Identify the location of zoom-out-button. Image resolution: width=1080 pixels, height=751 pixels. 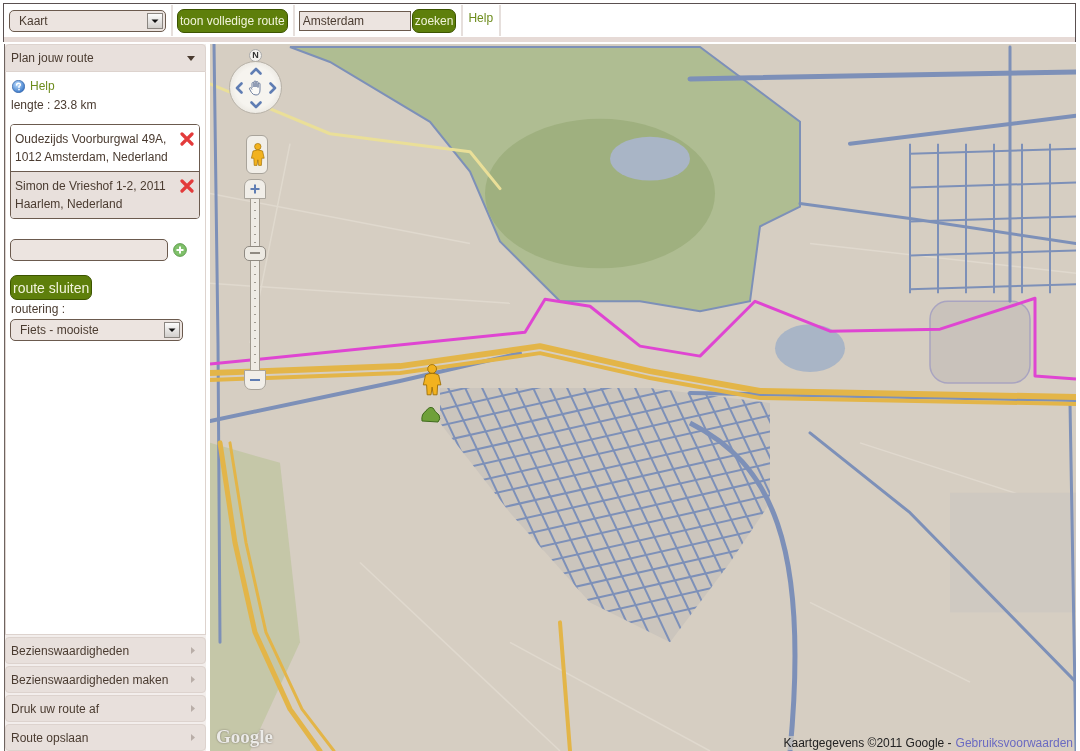
(255, 380).